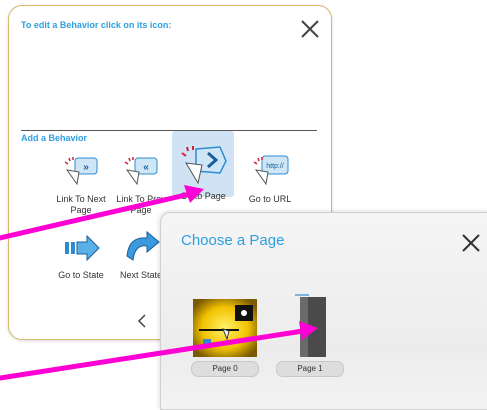 The height and width of the screenshot is (410, 487). I want to click on add-behavior-heading: Add a Behavior, so click(54, 138).